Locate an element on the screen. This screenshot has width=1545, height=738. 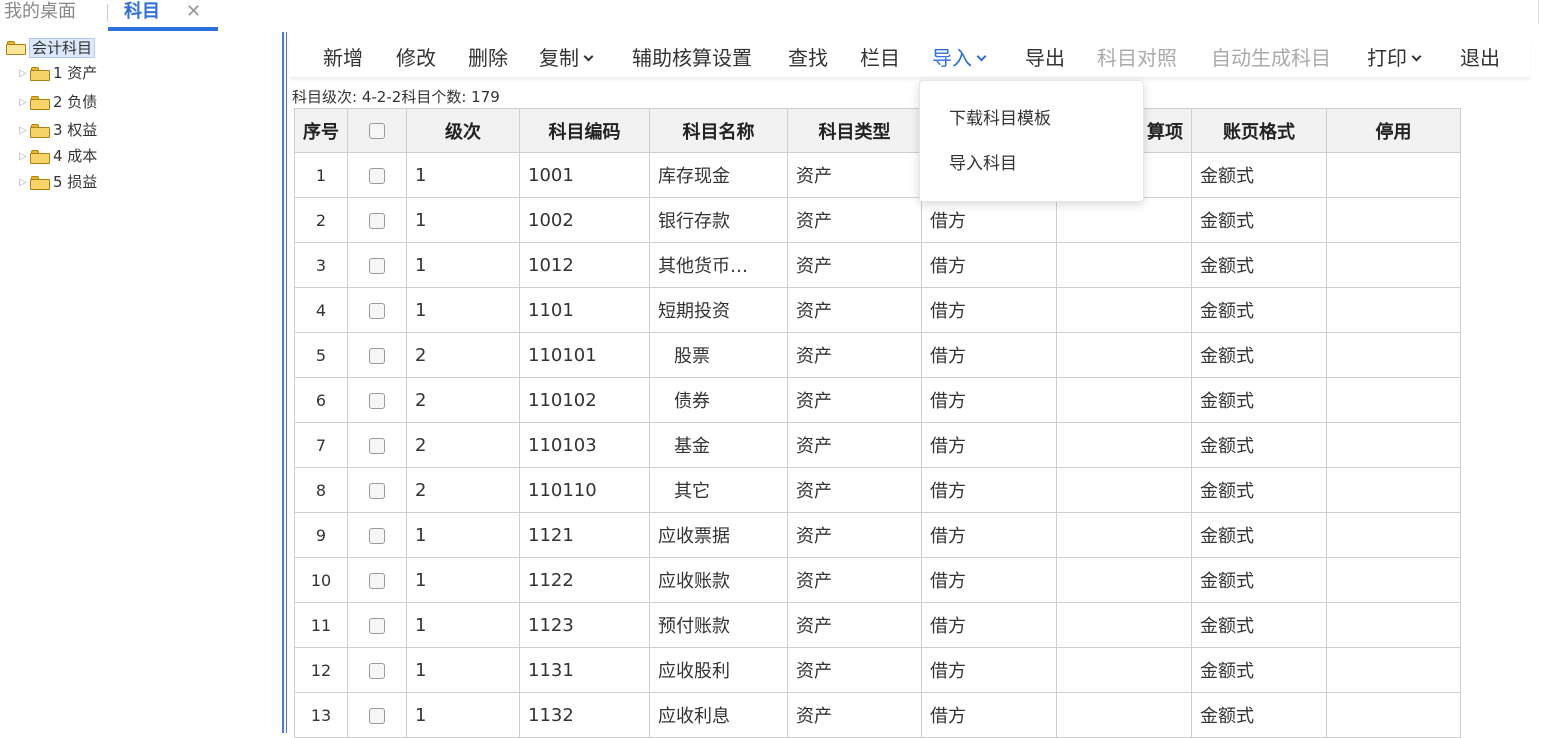
delete-button: 删除 is located at coordinates (488, 58).